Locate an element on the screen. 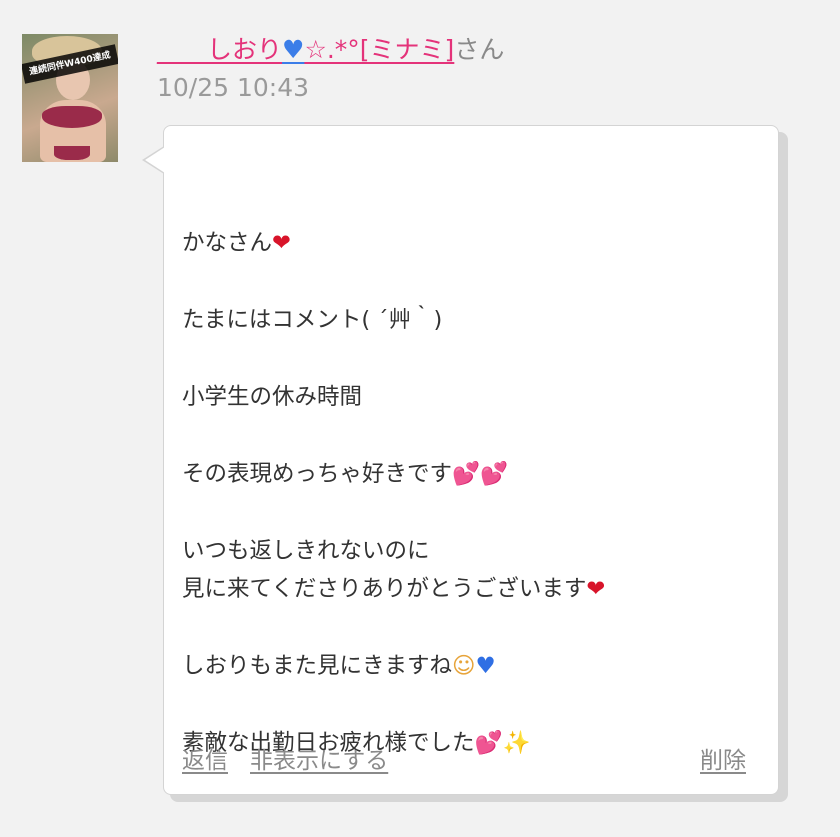 The width and height of the screenshot is (840, 837). avatar-bottom-shape is located at coordinates (72, 153).